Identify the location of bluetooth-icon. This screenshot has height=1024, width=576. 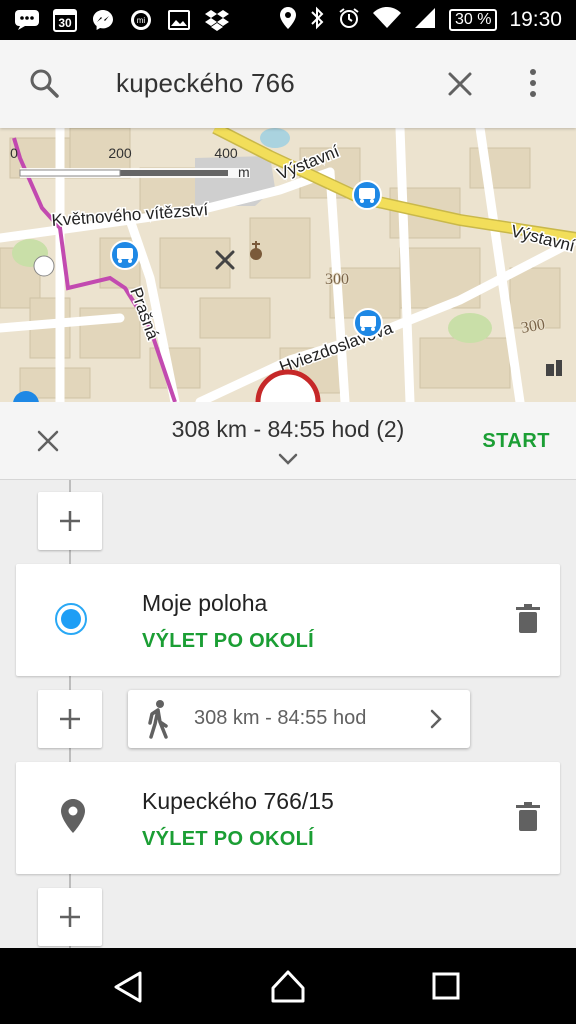
(317, 20).